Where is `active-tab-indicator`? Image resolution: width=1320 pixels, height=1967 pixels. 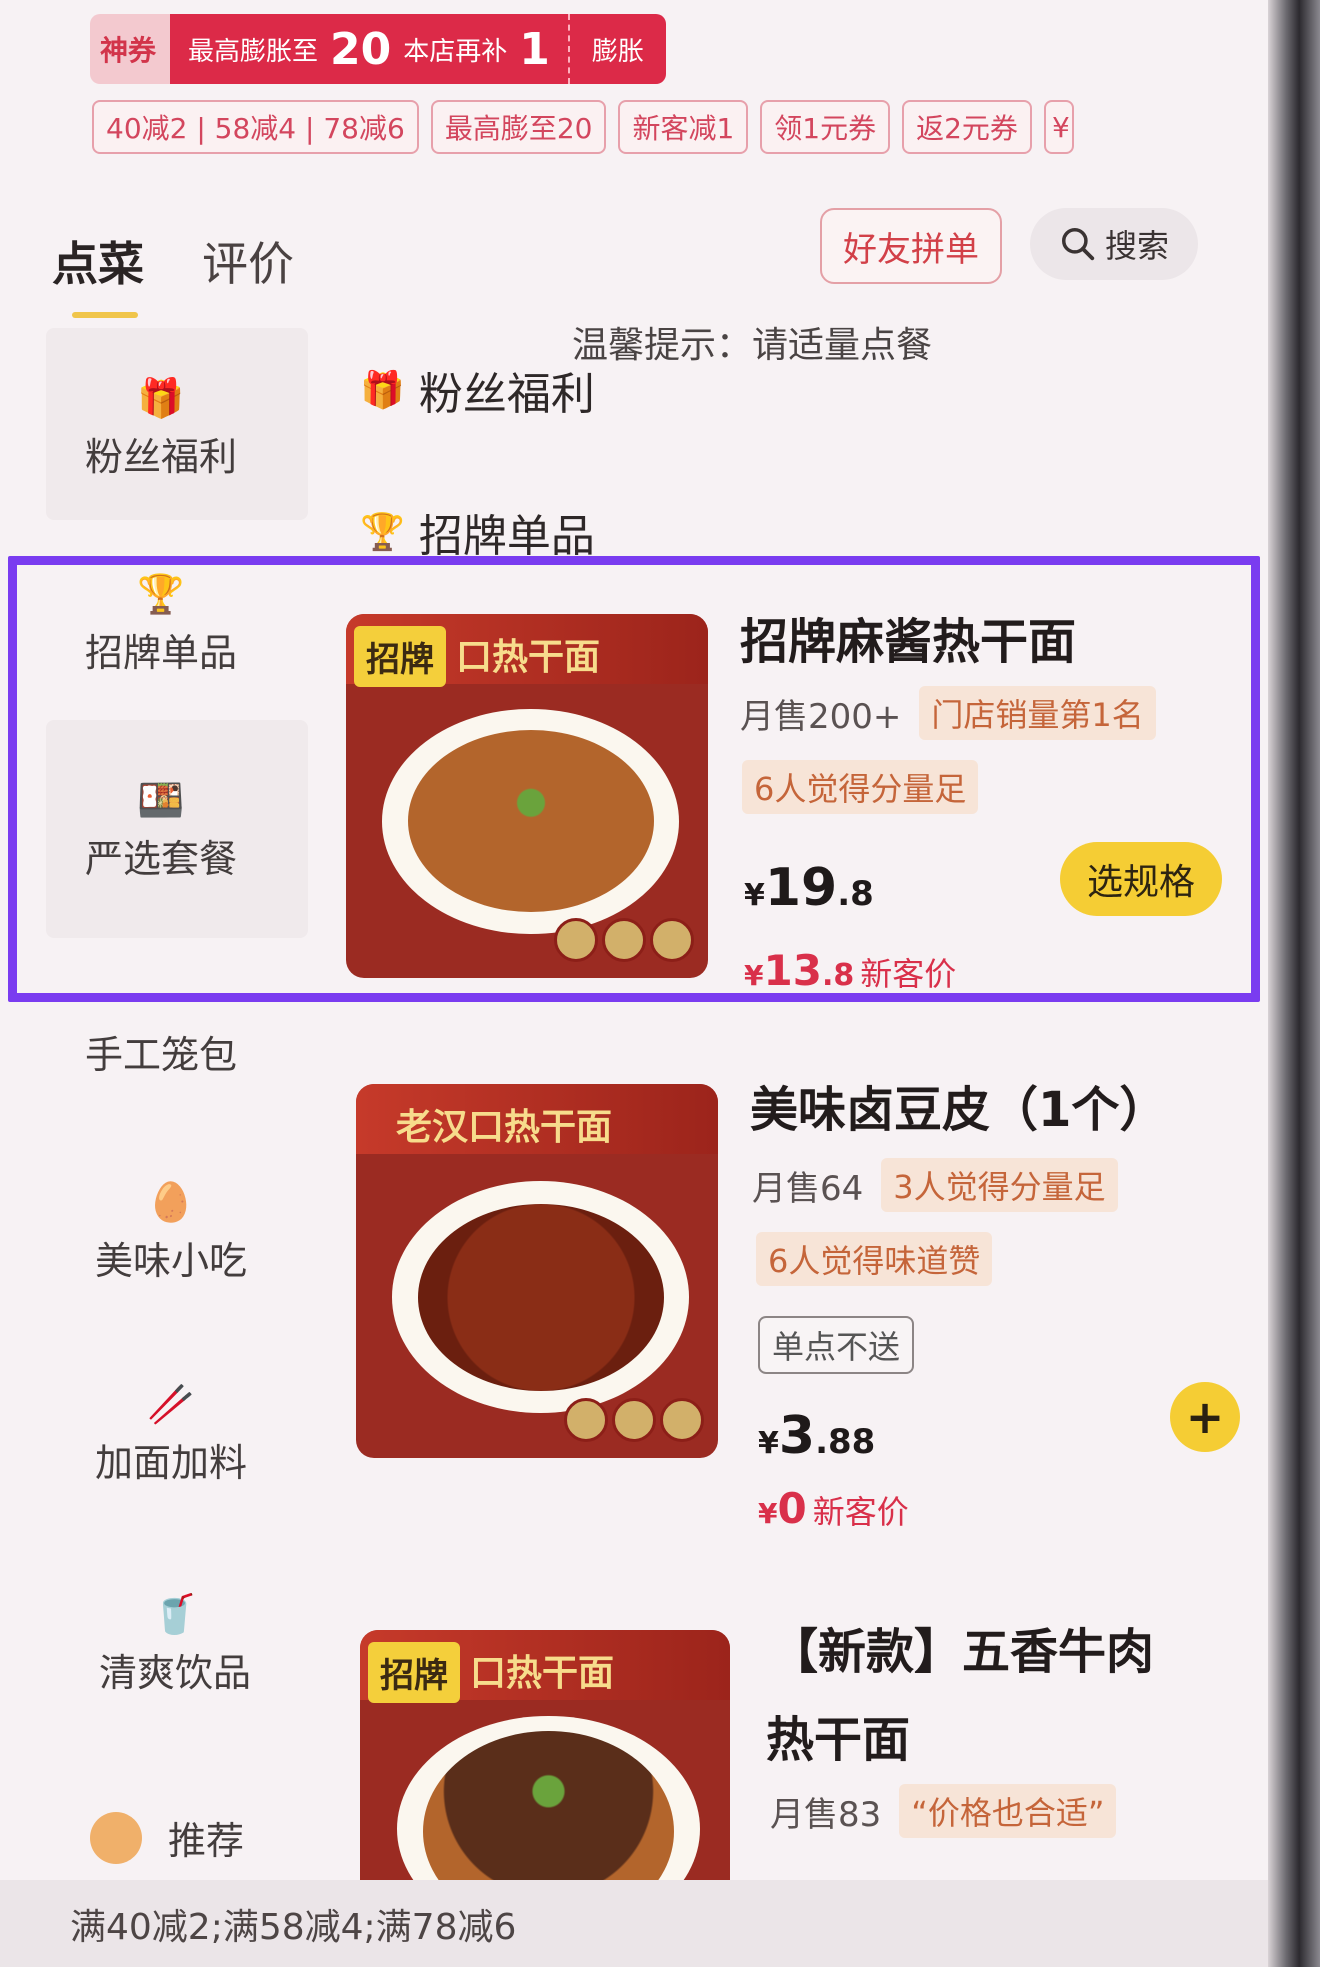 active-tab-indicator is located at coordinates (105, 315).